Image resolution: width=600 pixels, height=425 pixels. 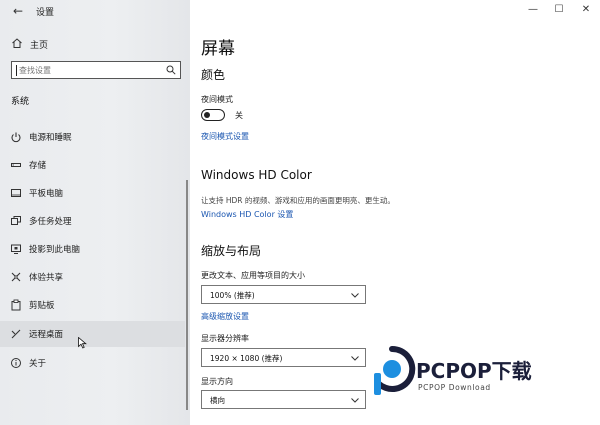 What do you see at coordinates (18, 11) in the screenshot?
I see `back-arrow-icon: ←` at bounding box center [18, 11].